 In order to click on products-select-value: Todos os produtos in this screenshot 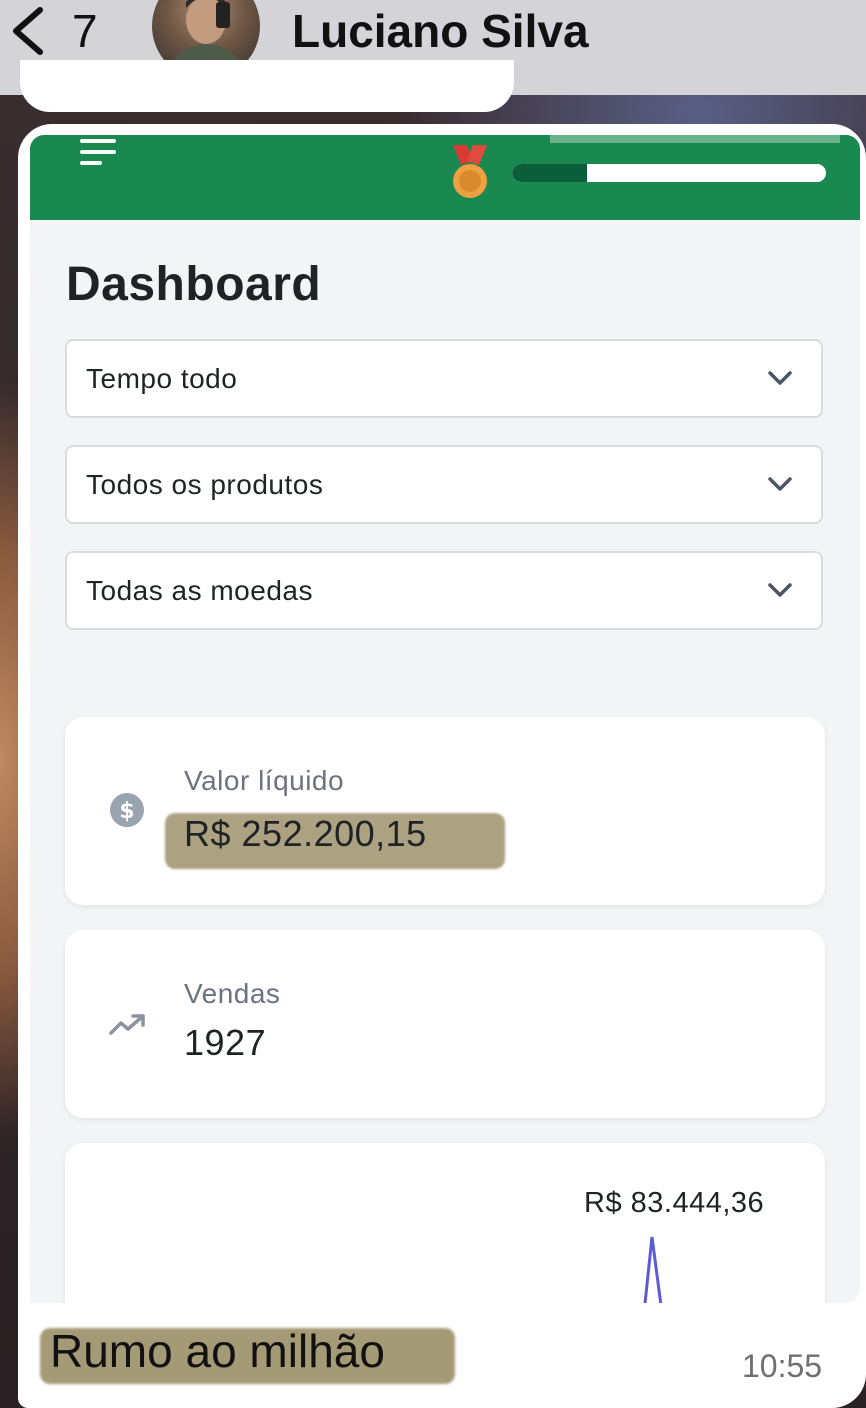, I will do `click(205, 484)`.